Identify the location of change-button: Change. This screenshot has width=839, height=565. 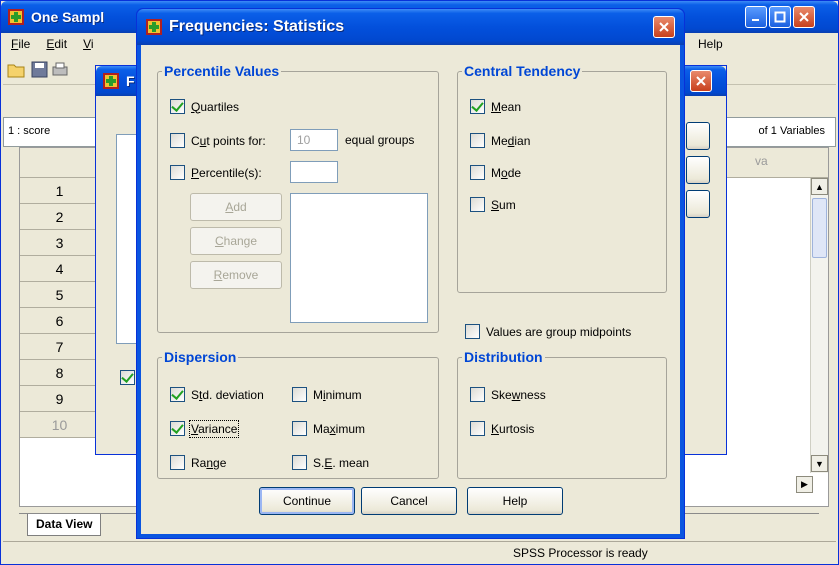
(236, 241).